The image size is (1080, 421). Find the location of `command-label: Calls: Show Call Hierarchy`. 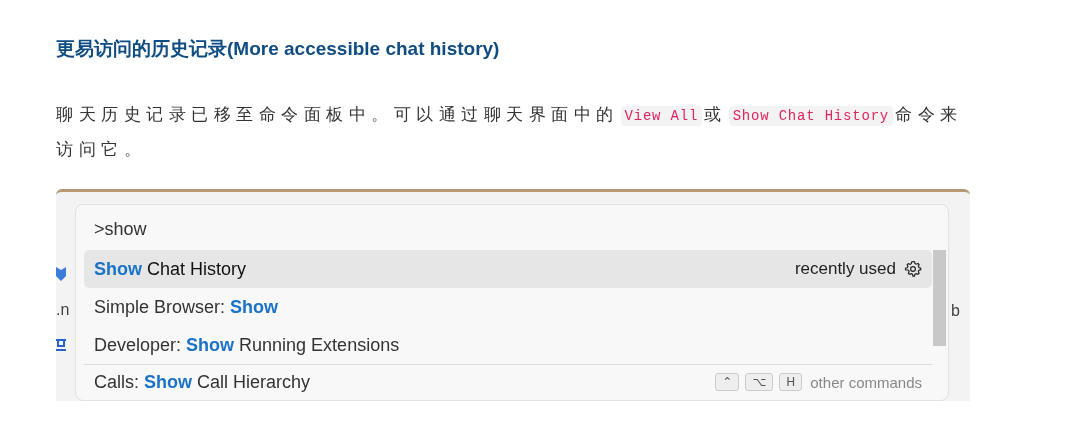

command-label: Calls: Show Call Hierarchy is located at coordinates (203, 382).